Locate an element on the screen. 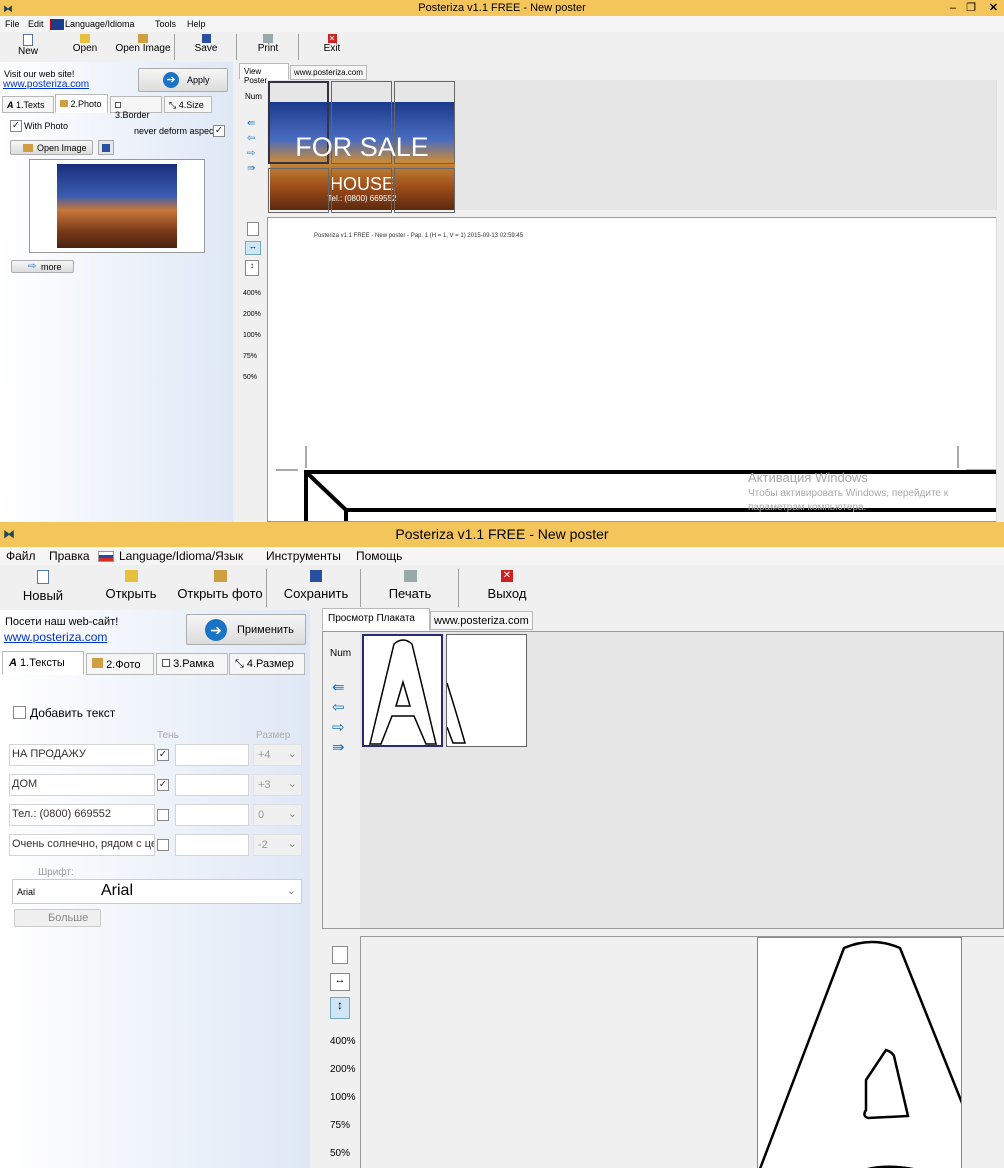 The height and width of the screenshot is (1168, 1004). tab-photo: 2.Фото is located at coordinates (120, 664).